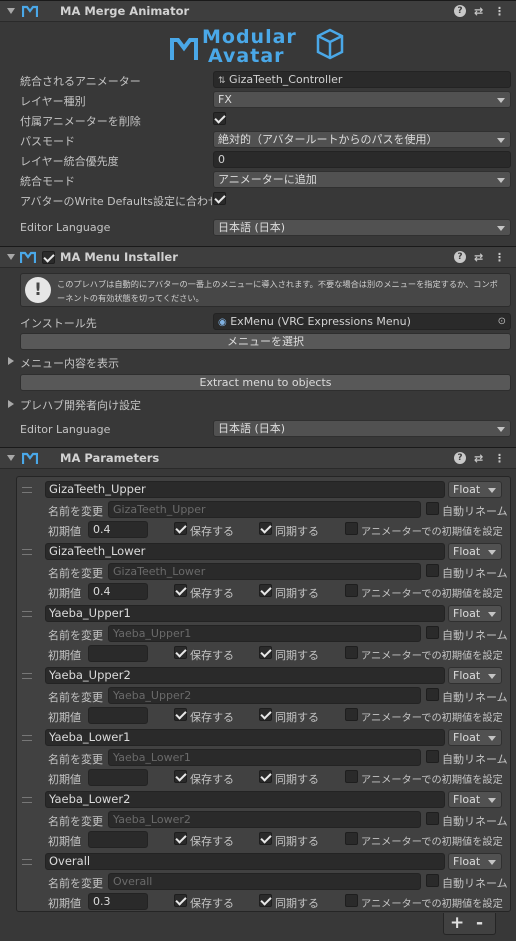 The height and width of the screenshot is (941, 516). I want to click on layer-type-dropdown: FX, so click(362, 99).